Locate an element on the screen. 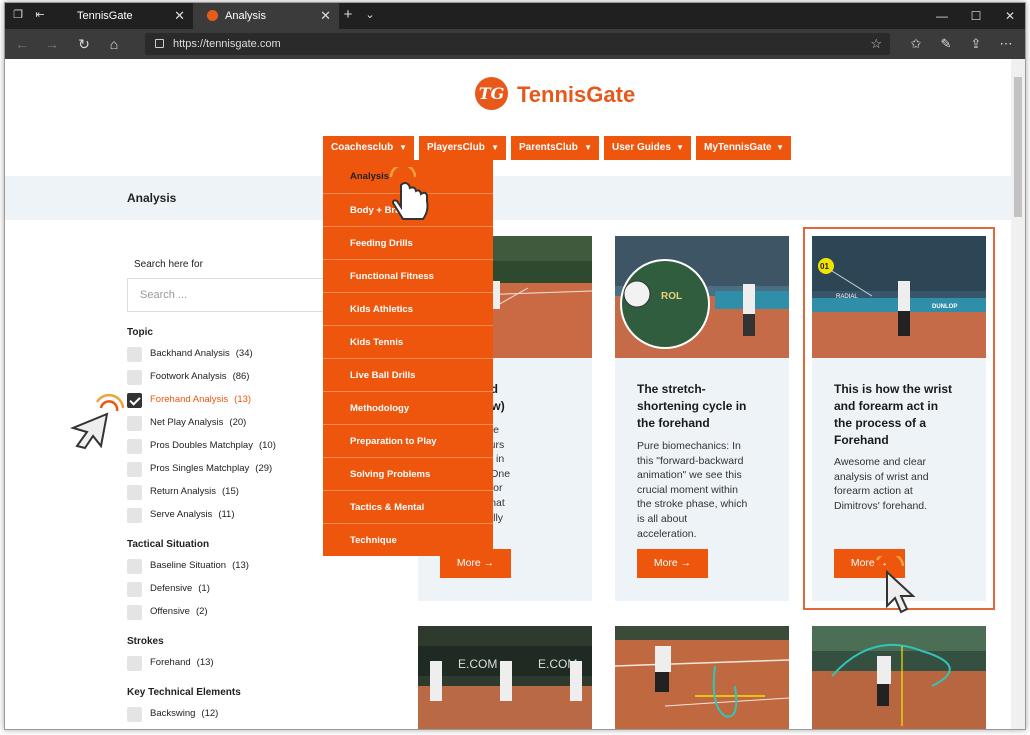 This screenshot has height=735, width=1030. pen-icon: ✎ is located at coordinates (946, 44).